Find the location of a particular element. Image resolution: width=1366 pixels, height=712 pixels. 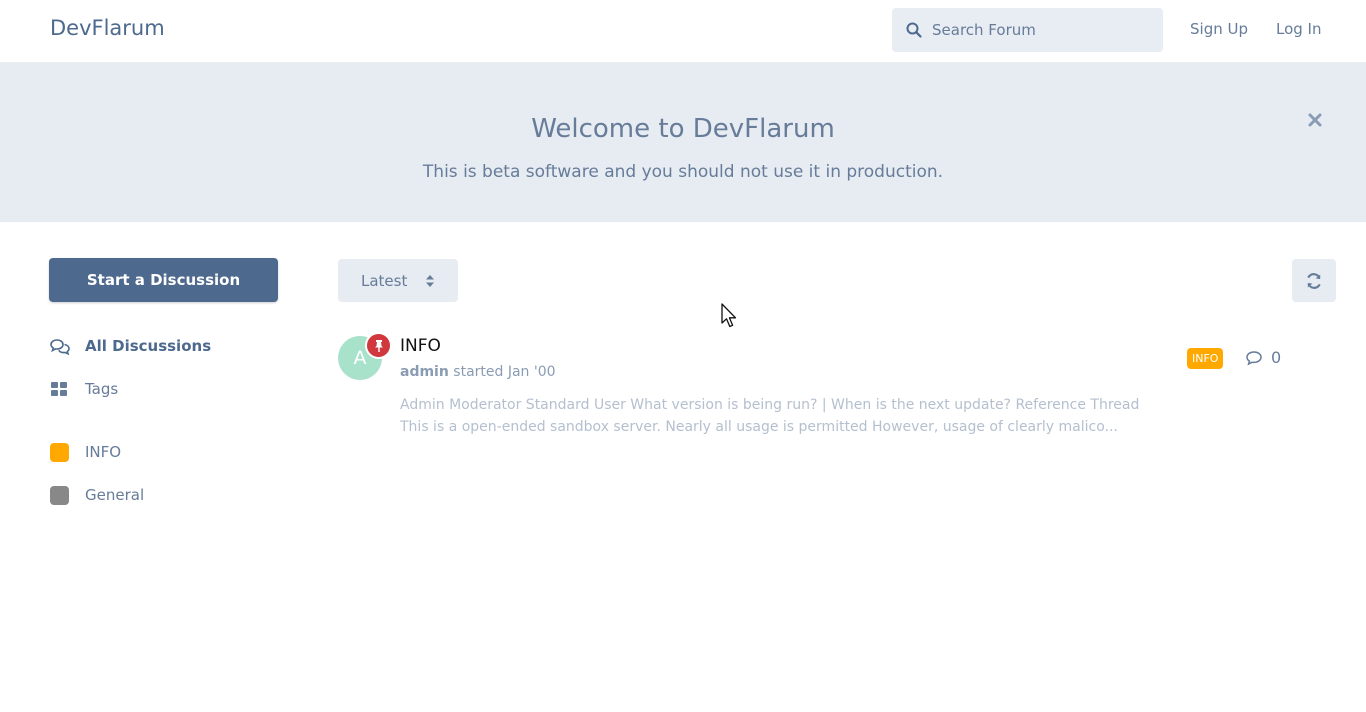

log-in-link: Log In is located at coordinates (1299, 29).